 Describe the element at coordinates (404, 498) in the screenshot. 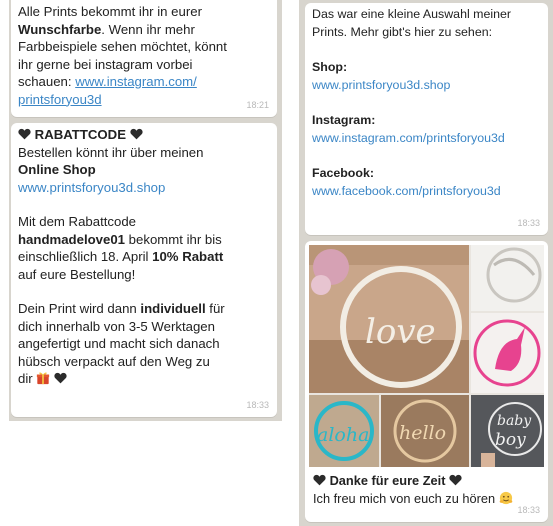

I see `caption-text: Ich freu mich von euch zu hören` at that location.